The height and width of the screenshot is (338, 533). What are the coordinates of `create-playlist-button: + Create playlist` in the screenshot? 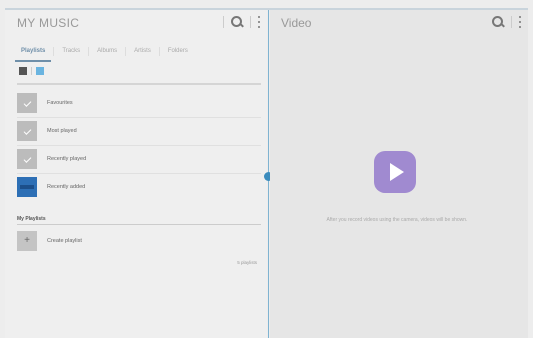 It's located at (139, 241).